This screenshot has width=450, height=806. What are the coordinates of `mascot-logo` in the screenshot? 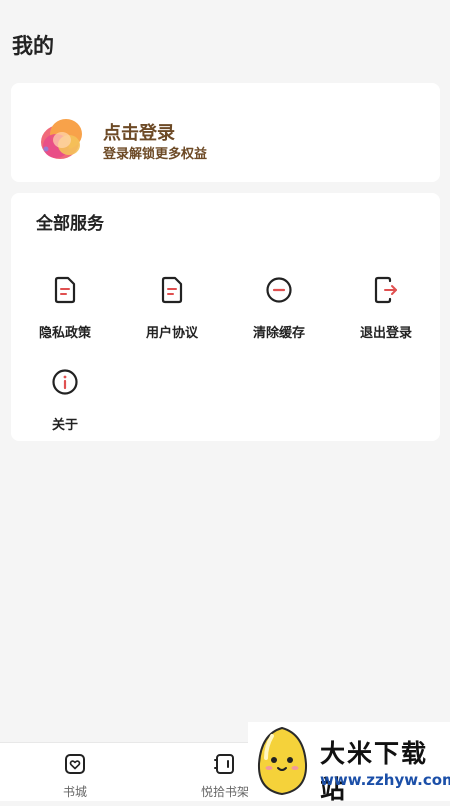 It's located at (282, 761).